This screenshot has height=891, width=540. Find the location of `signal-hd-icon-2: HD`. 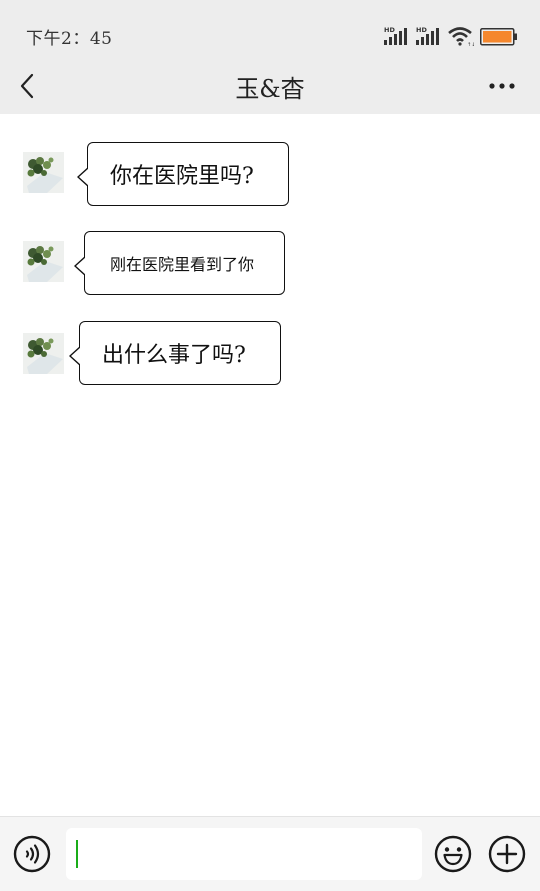

signal-hd-icon-2: HD is located at coordinates (427, 35).